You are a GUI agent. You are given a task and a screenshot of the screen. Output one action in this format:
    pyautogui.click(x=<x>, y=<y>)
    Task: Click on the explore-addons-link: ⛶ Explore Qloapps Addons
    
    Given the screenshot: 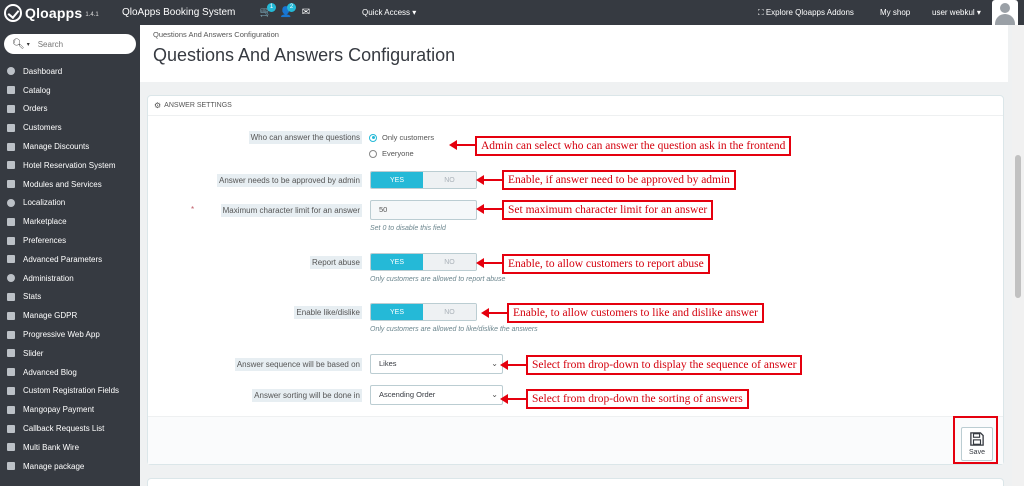 What is the action you would take?
    pyautogui.click(x=806, y=13)
    